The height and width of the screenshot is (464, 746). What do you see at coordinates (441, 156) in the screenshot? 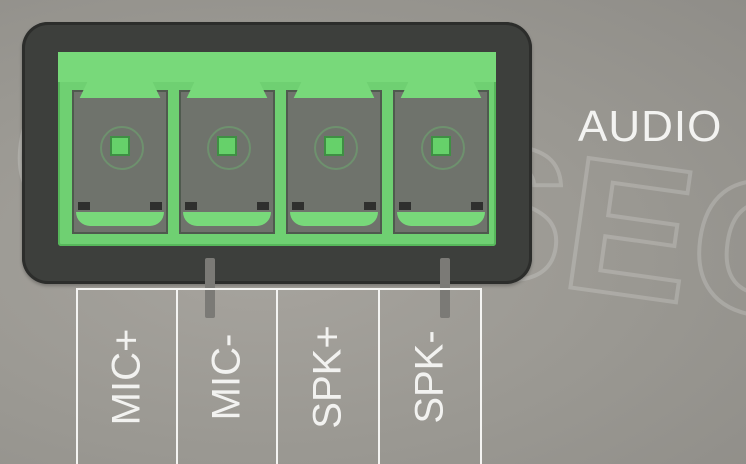
I see `terminal-spk-minus` at bounding box center [441, 156].